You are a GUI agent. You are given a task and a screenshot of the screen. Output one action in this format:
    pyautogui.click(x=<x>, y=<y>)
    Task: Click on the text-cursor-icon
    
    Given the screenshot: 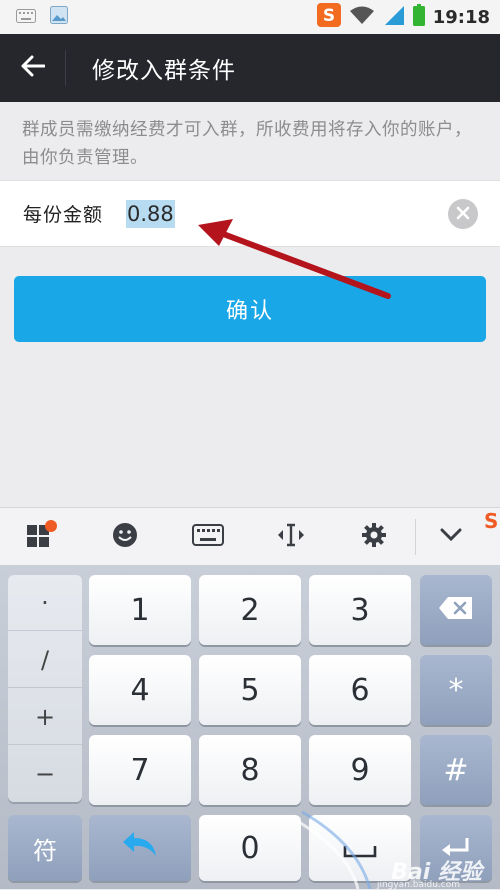 What is the action you would take?
    pyautogui.click(x=291, y=537)
    